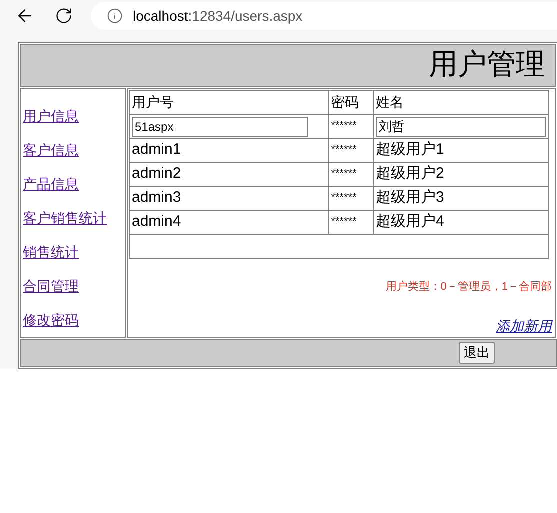 The width and height of the screenshot is (557, 513). I want to click on user-id-cell: admin2, so click(229, 174).